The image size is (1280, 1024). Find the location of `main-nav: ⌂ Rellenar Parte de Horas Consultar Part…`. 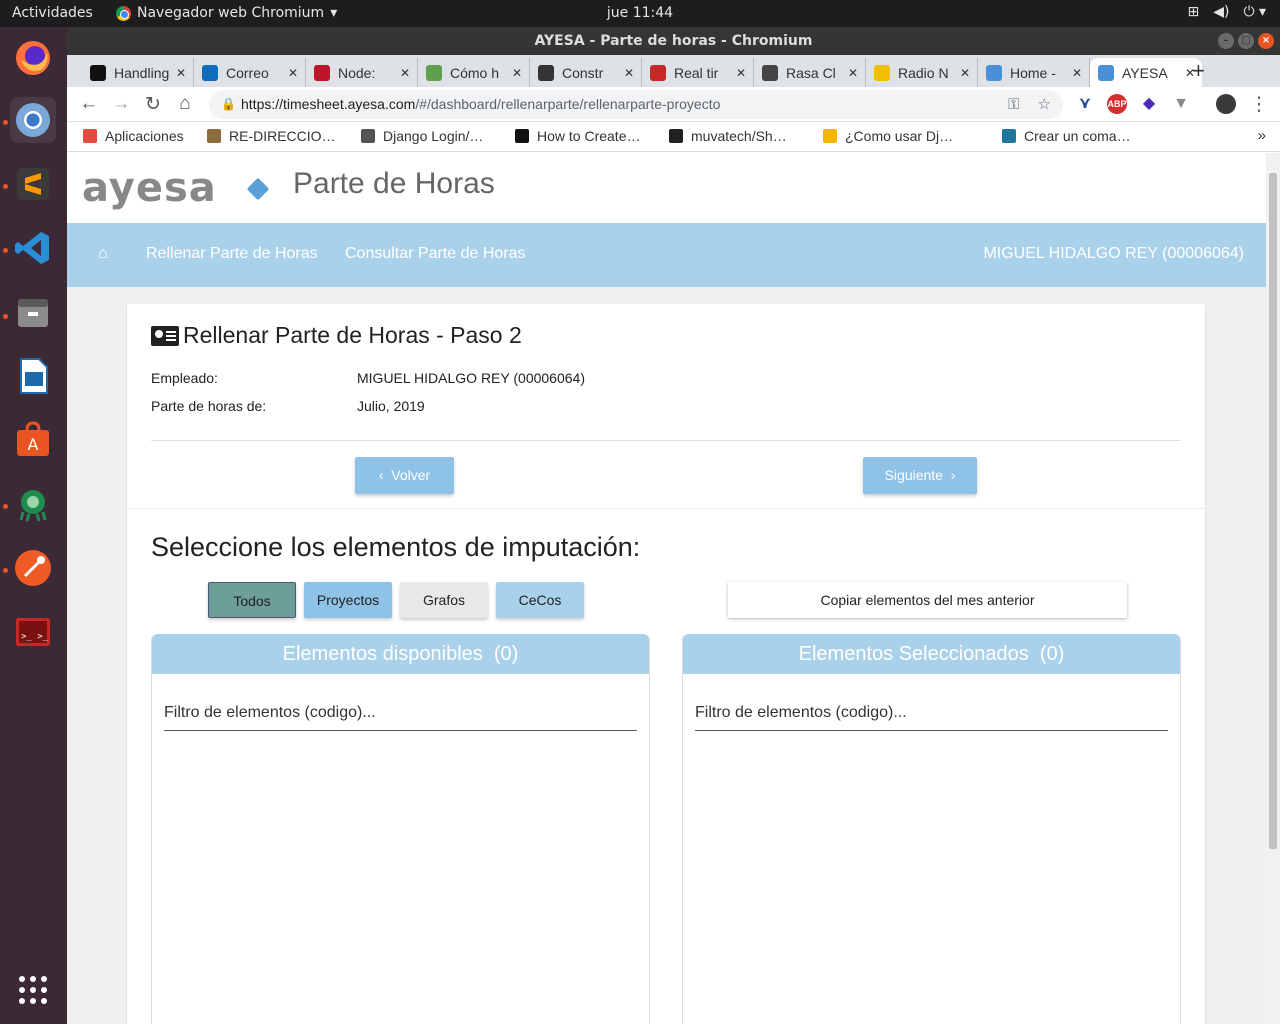

main-nav: ⌂ Rellenar Parte de Horas Consultar Part… is located at coordinates (666, 255).